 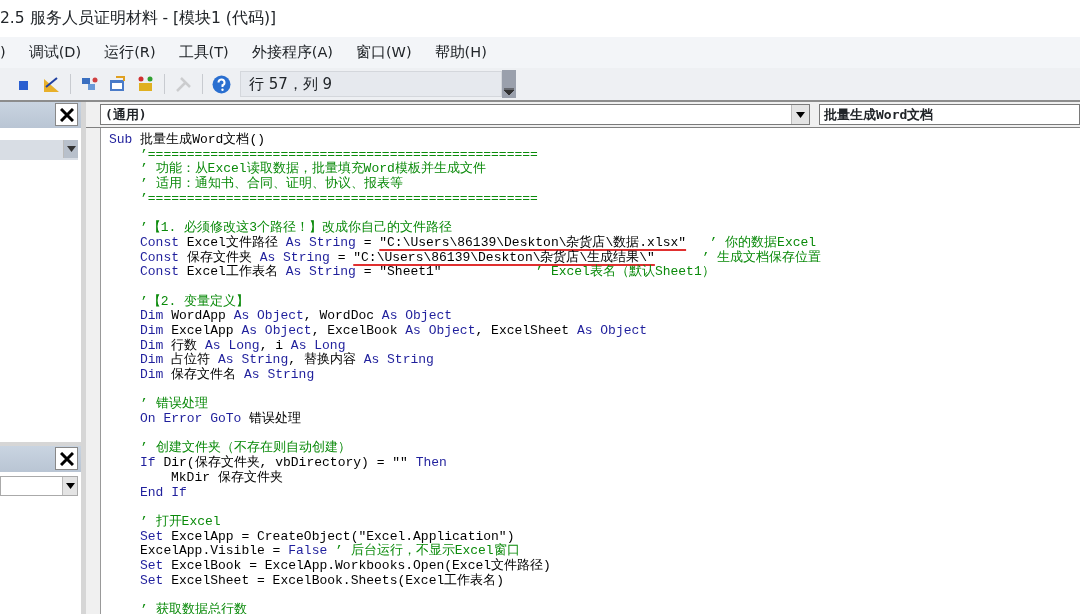 I want to click on code-line: Const Excel工作表名 As String = "Sheet1" ’ Excel表名（默认Sheet1）, so click(x=427, y=272).